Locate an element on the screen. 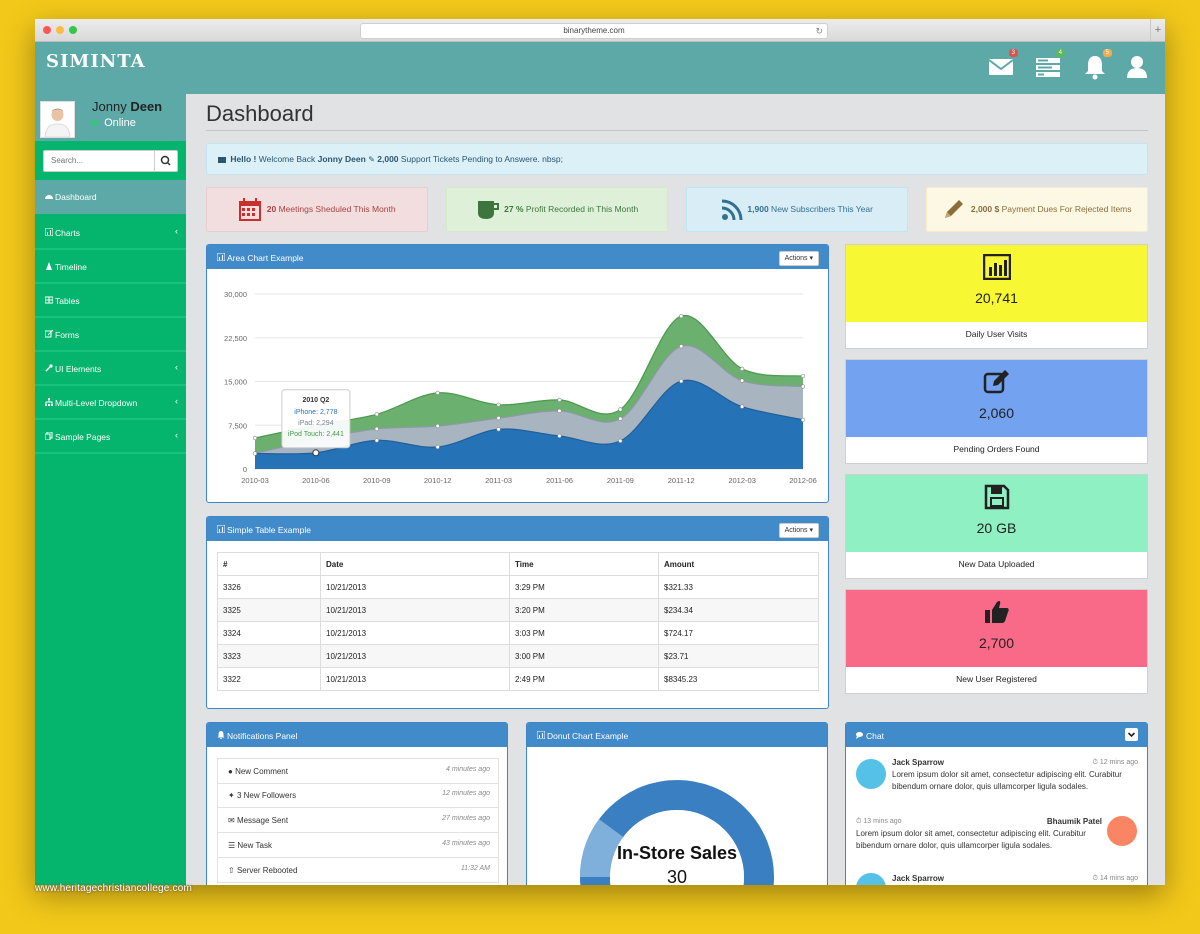 This screenshot has width=1200, height=934. tasks-dropdown: 4 is located at coordinates (1049, 65).